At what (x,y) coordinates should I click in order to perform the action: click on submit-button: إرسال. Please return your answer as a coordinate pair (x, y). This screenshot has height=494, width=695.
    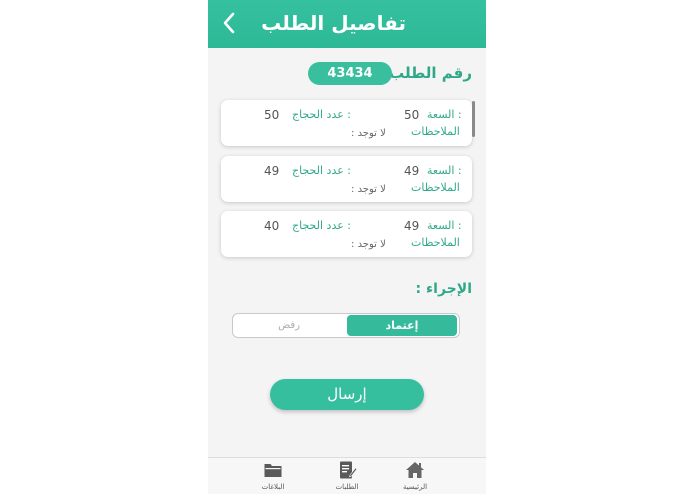
    Looking at the image, I should click on (347, 394).